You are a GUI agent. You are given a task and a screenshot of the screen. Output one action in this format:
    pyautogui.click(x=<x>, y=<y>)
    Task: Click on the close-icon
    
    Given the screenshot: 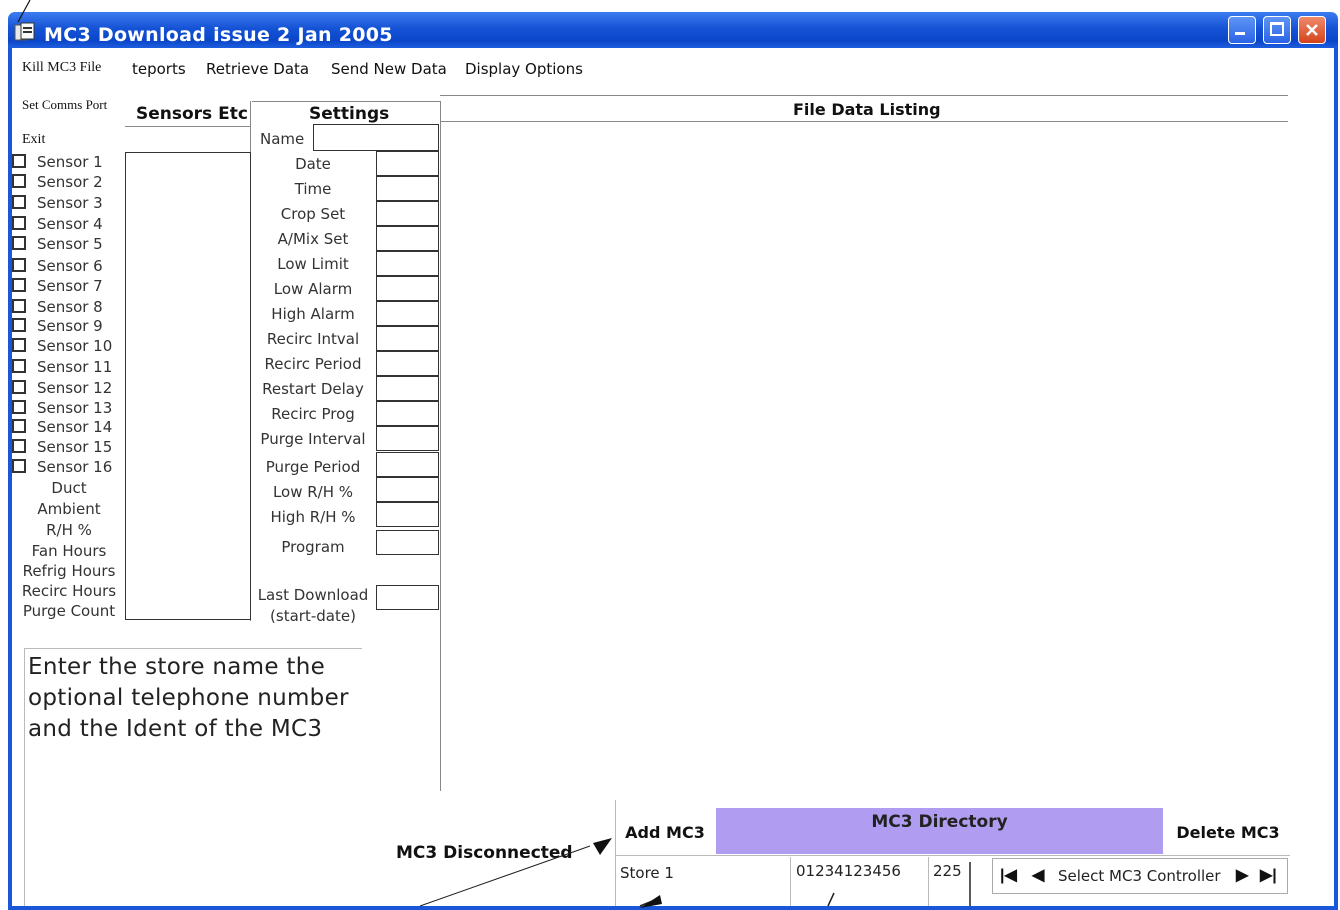 What is the action you would take?
    pyautogui.click(x=1312, y=30)
    